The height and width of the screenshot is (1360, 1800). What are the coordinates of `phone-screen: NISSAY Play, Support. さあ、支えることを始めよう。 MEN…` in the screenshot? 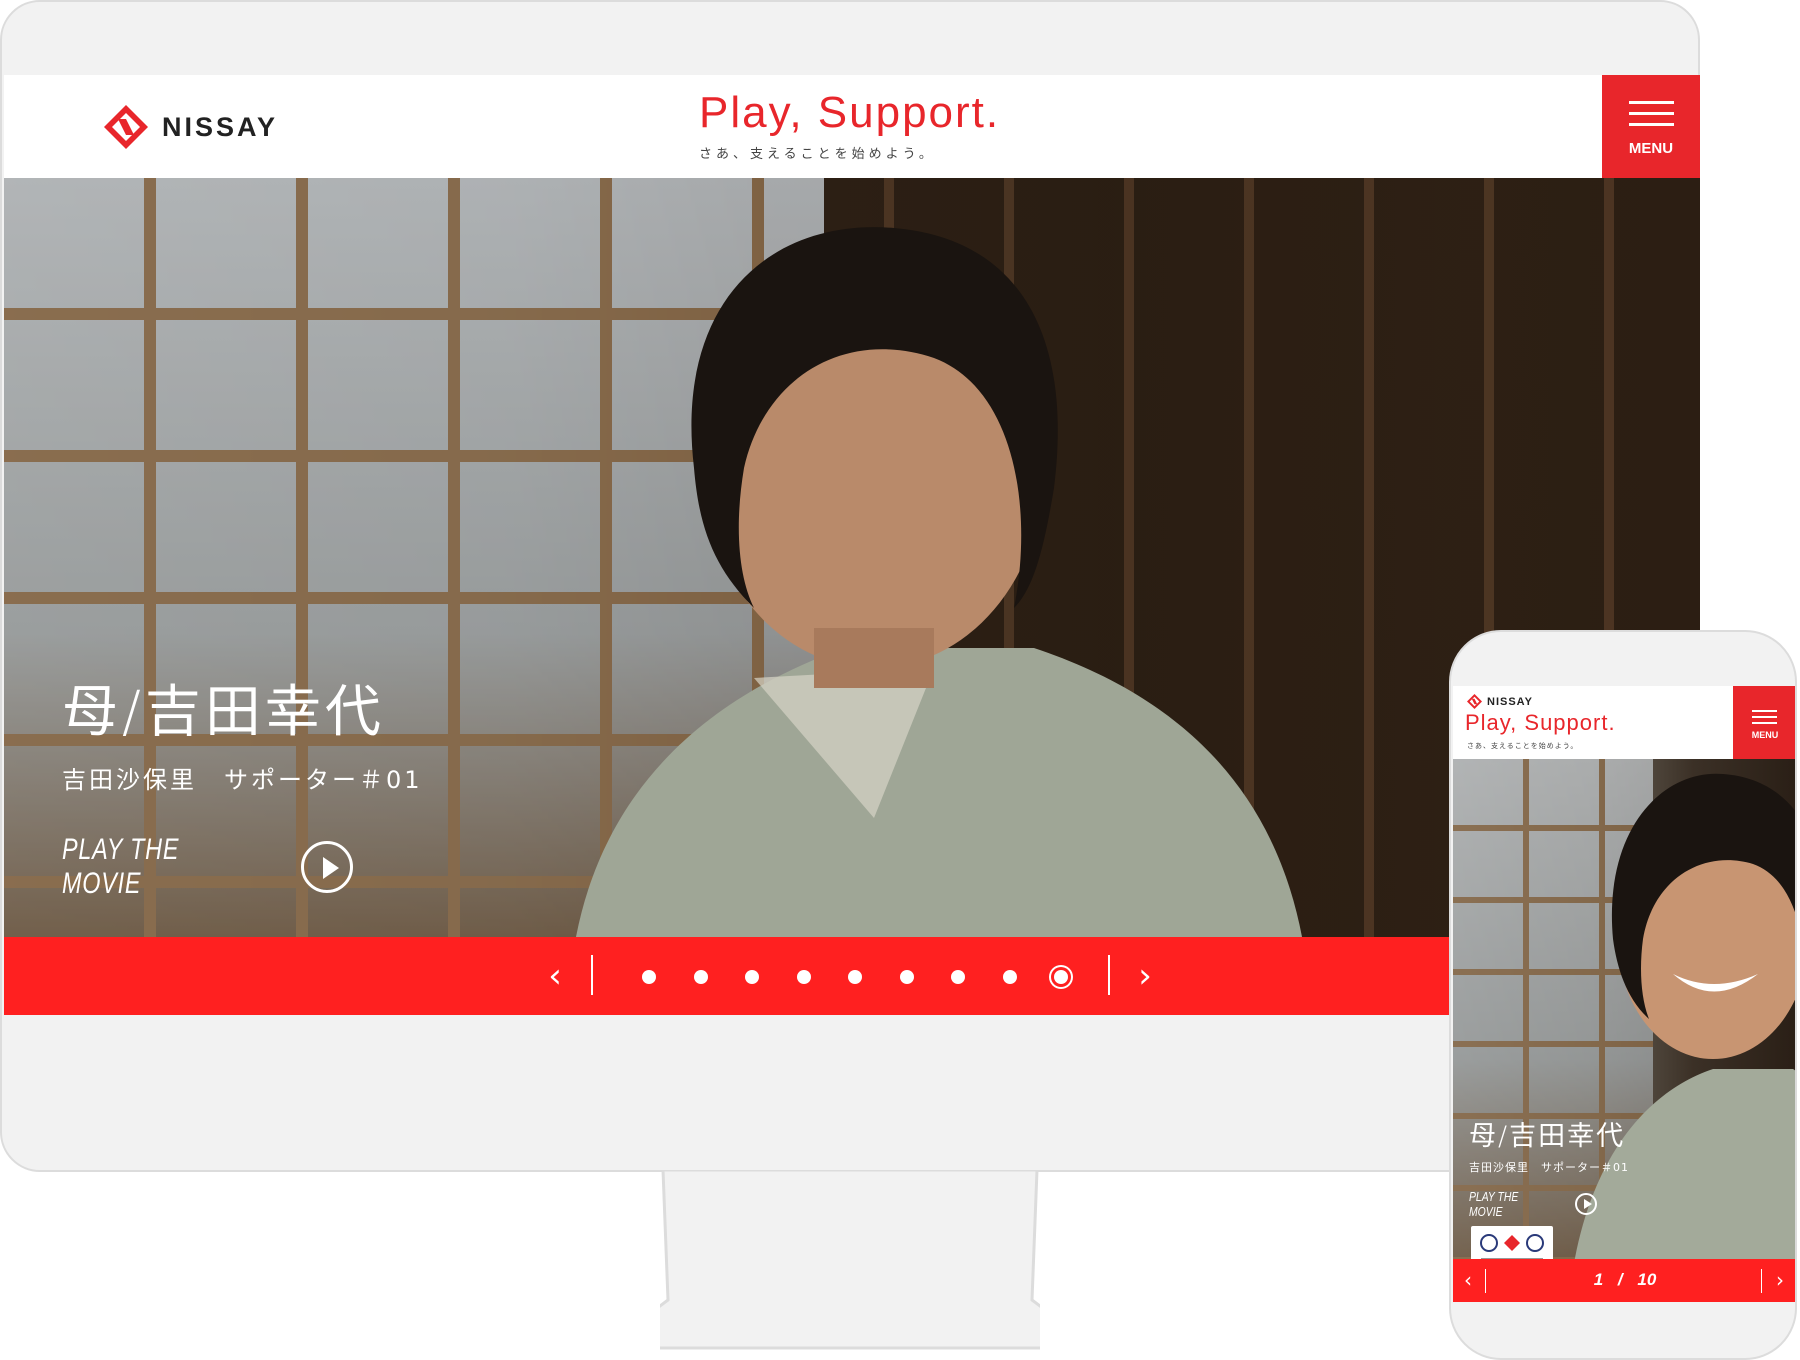 It's located at (1624, 994).